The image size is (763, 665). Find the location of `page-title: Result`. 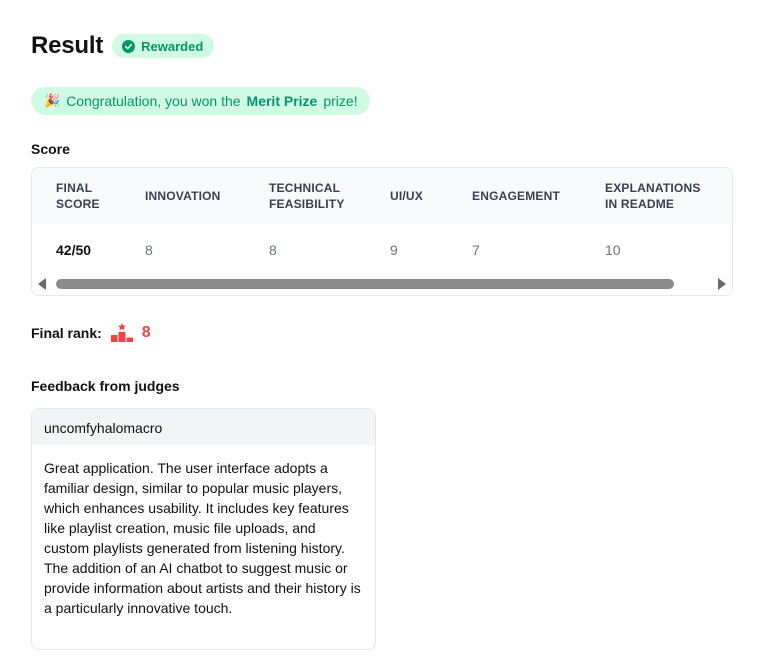

page-title: Result is located at coordinates (67, 45).